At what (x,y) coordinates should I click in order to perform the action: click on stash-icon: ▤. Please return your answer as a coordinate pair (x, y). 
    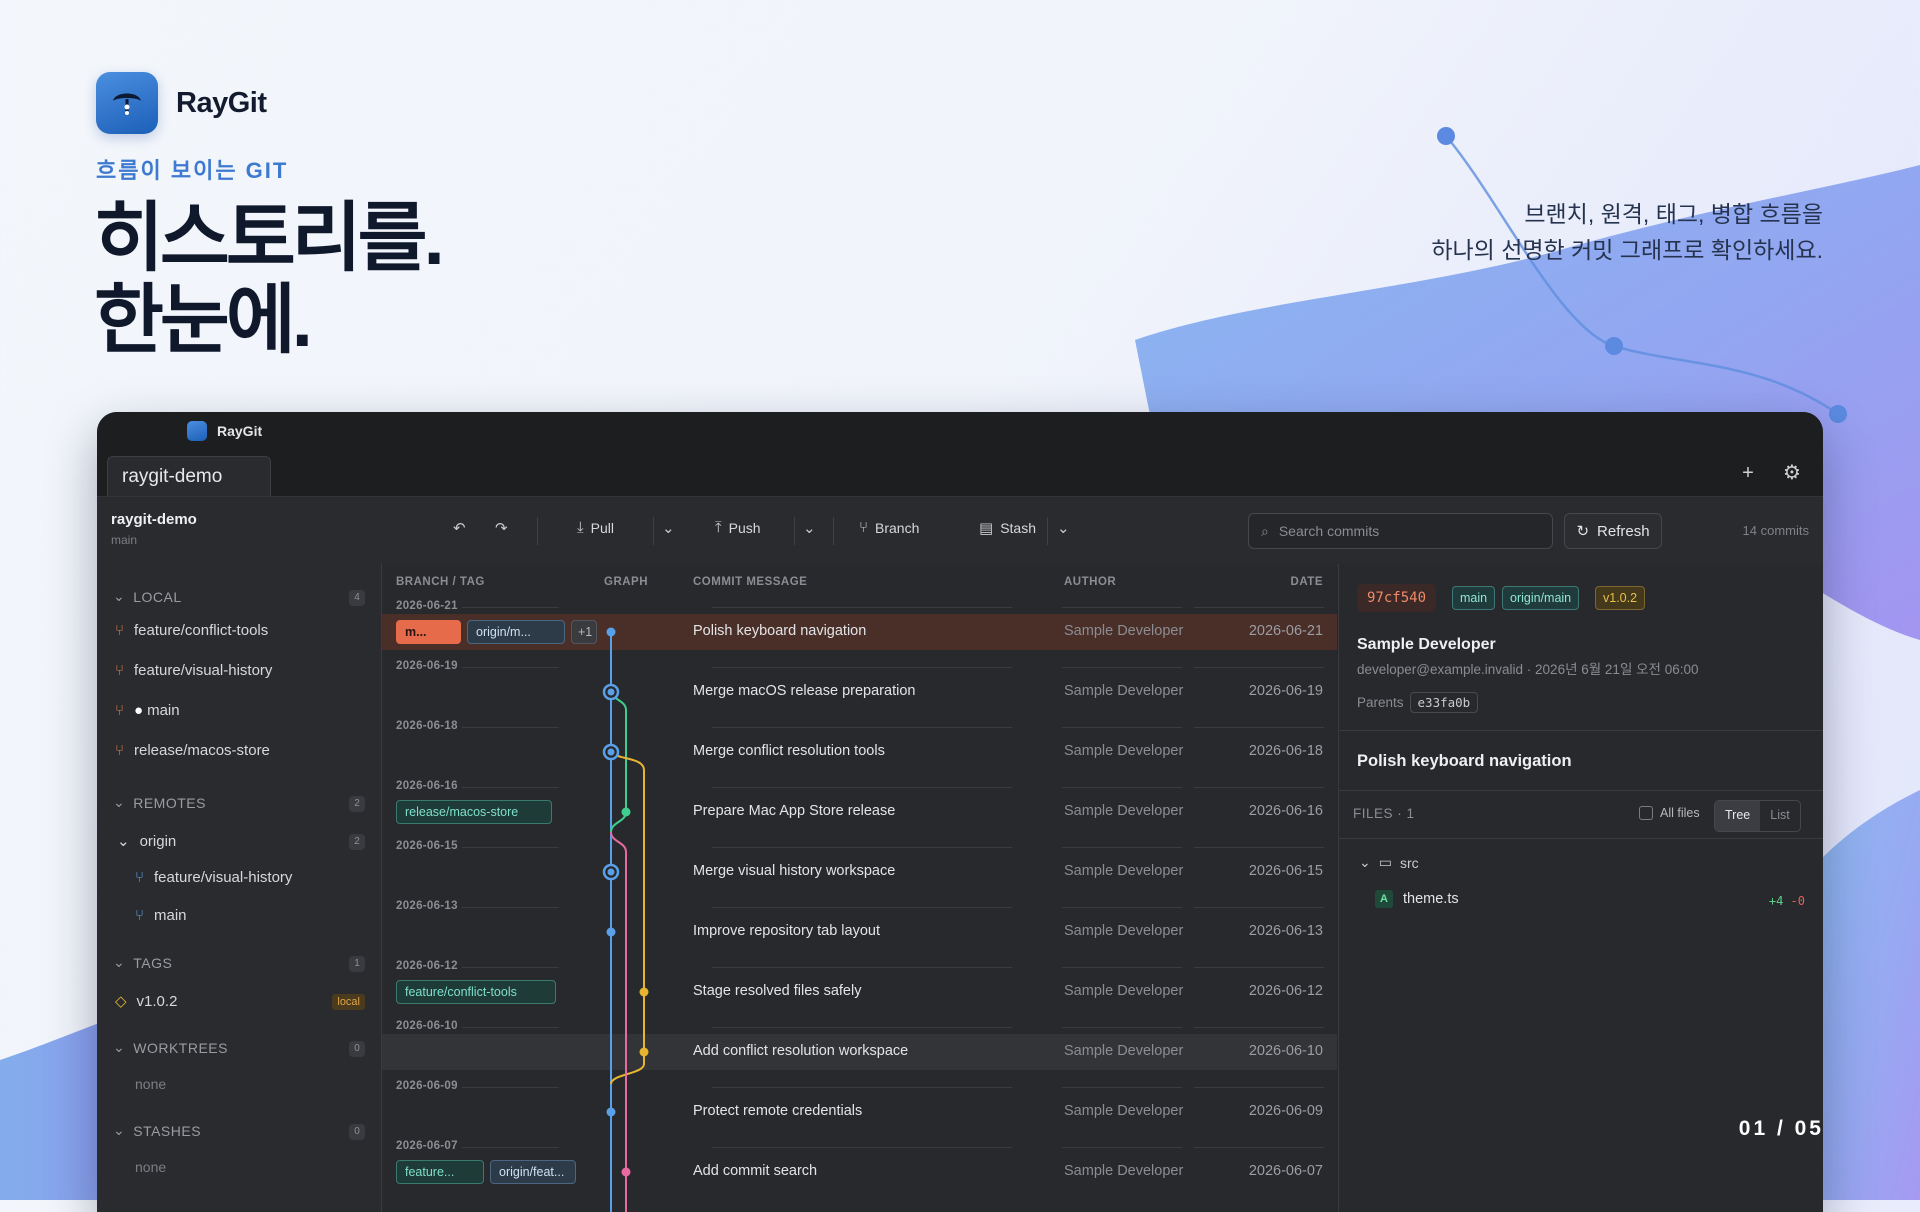
    Looking at the image, I should click on (986, 528).